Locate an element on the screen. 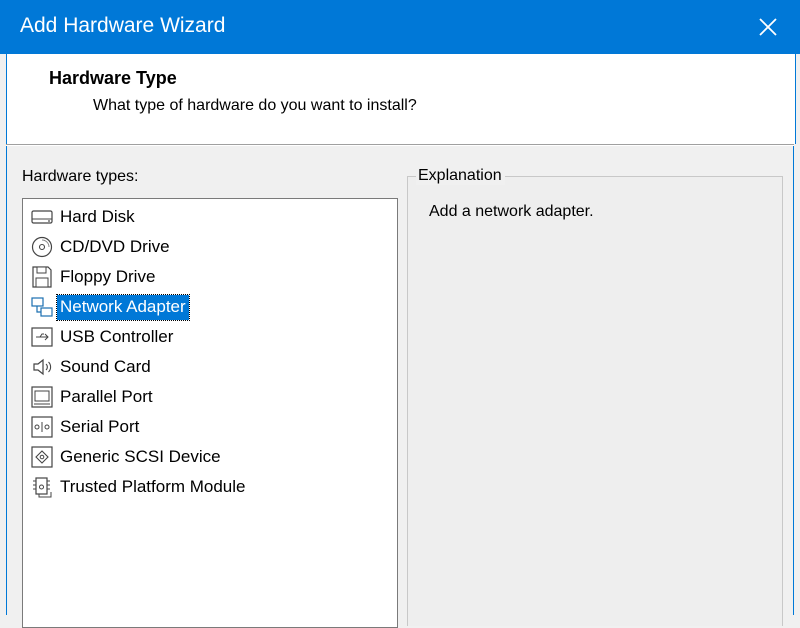 This screenshot has height=628, width=800. list-item-label: Generic SCSI Device is located at coordinates (140, 456).